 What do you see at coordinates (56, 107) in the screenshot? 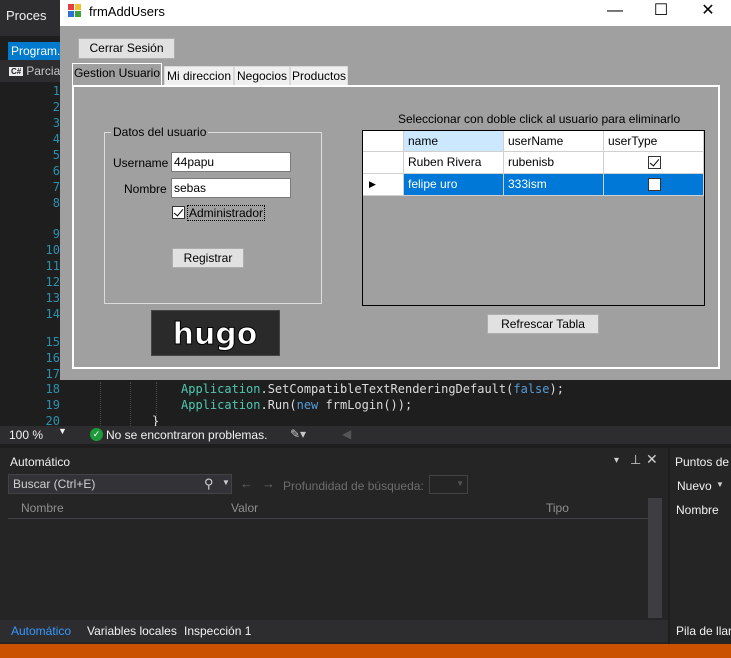
I see `line-number: 2` at bounding box center [56, 107].